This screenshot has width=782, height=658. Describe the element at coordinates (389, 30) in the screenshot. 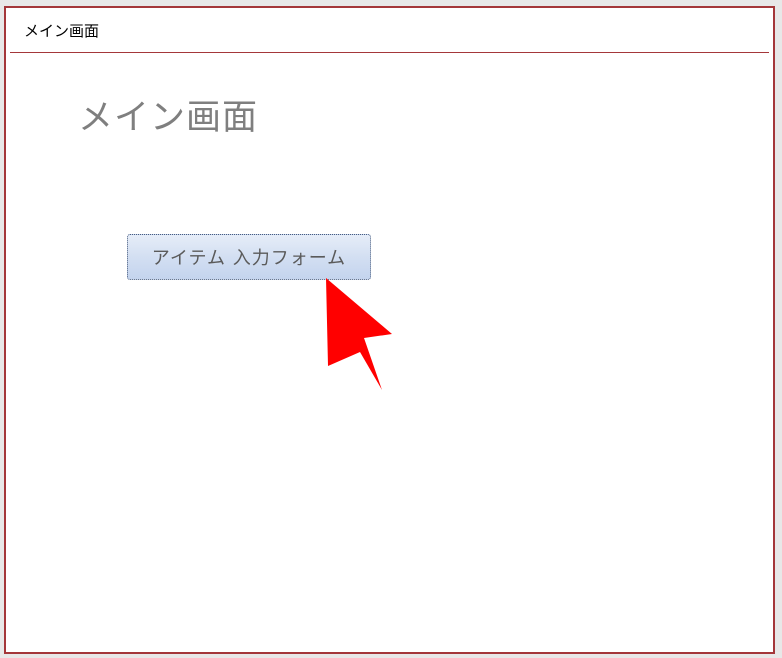

I see `form-tab-bar: メイン画面` at that location.